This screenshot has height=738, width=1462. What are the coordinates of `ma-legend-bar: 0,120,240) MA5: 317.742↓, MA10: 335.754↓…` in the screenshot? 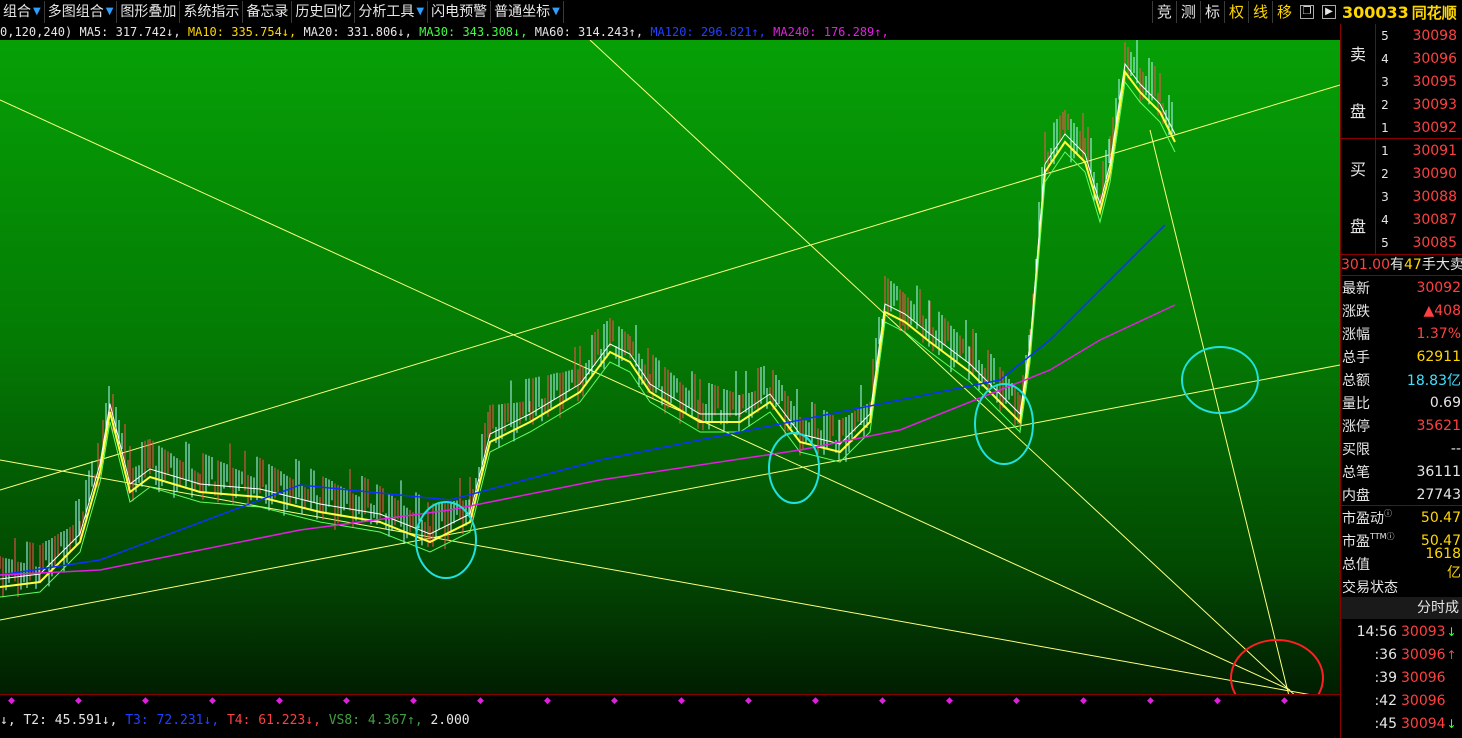 It's located at (670, 32).